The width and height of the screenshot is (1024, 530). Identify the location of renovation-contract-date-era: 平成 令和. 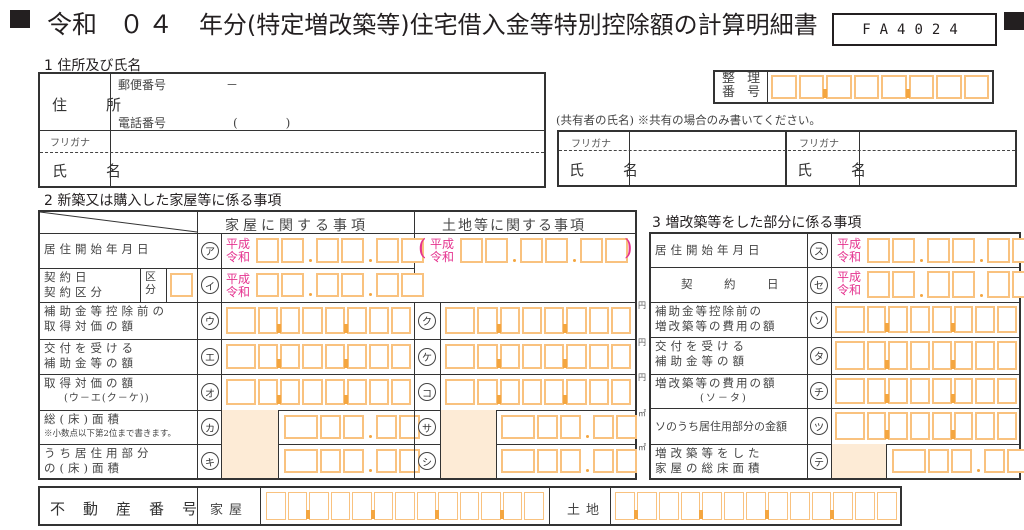
(849, 284).